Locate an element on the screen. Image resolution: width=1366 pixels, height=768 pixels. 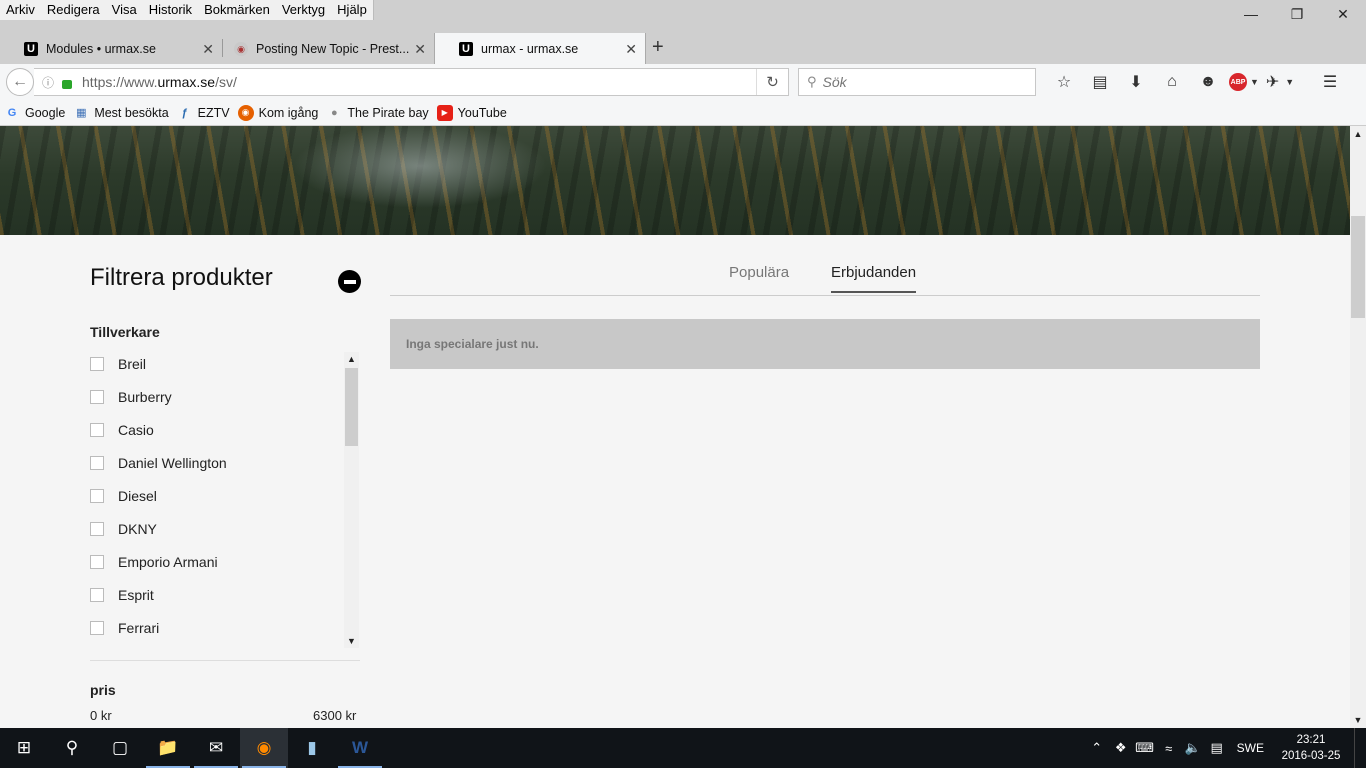
brand-option: Esprit is located at coordinates (122, 595).